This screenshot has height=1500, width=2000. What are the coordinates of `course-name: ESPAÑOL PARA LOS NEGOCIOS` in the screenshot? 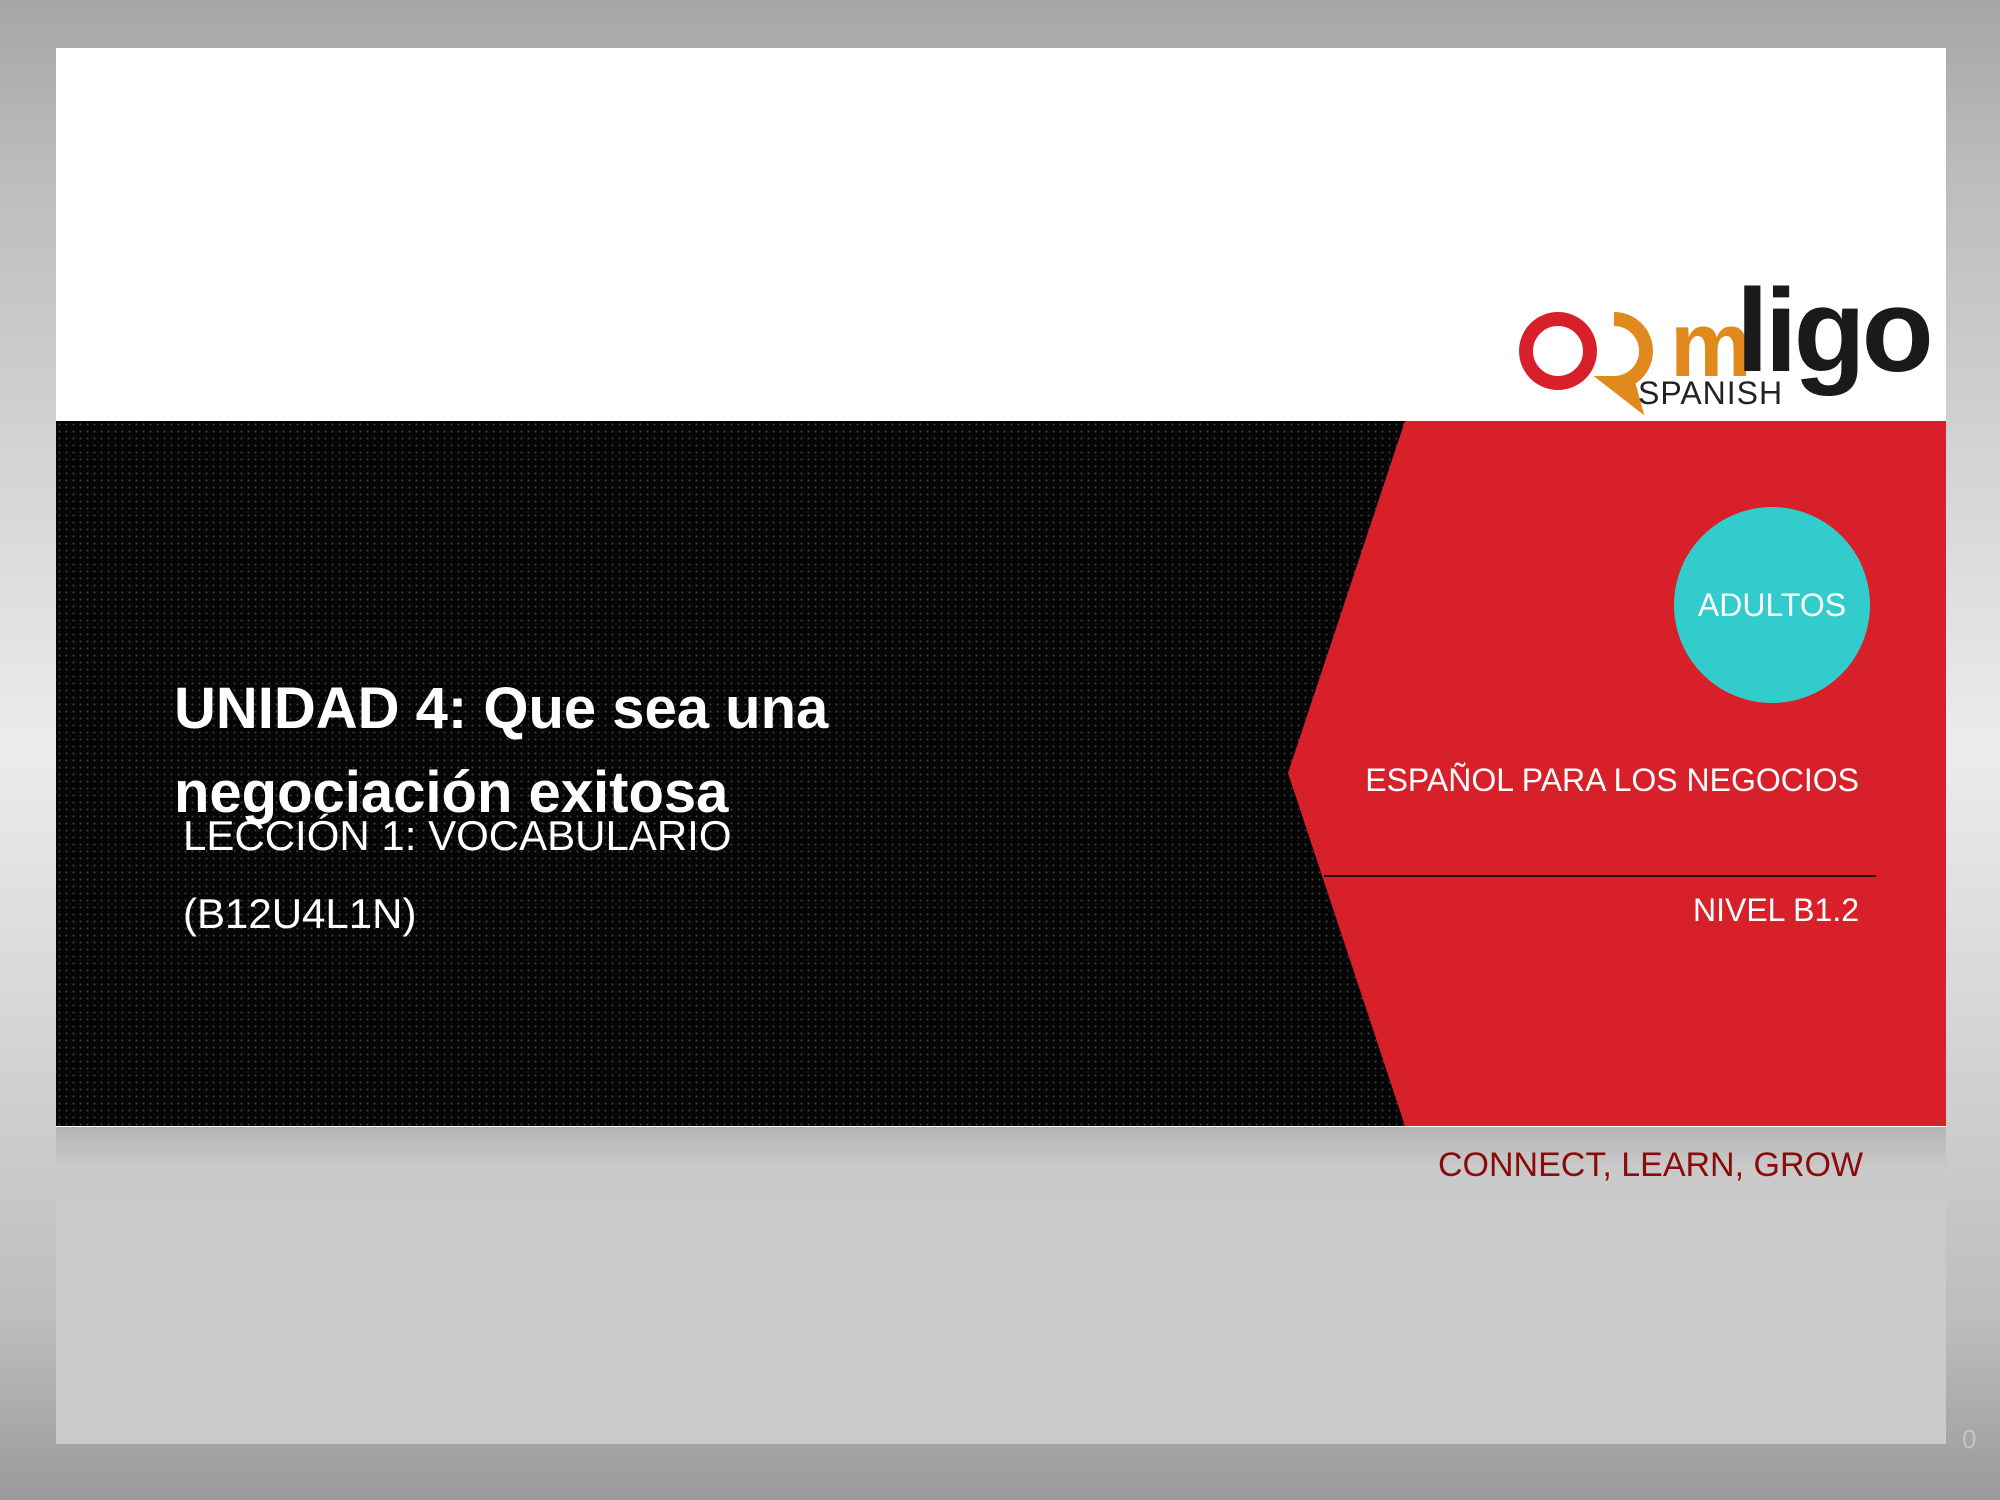 It's located at (1612, 780).